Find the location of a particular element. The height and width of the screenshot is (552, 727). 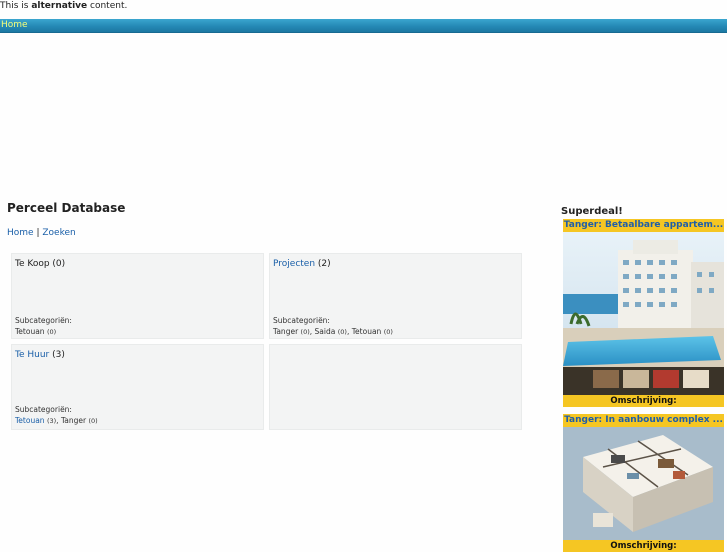

category-box-empty is located at coordinates (395, 387).